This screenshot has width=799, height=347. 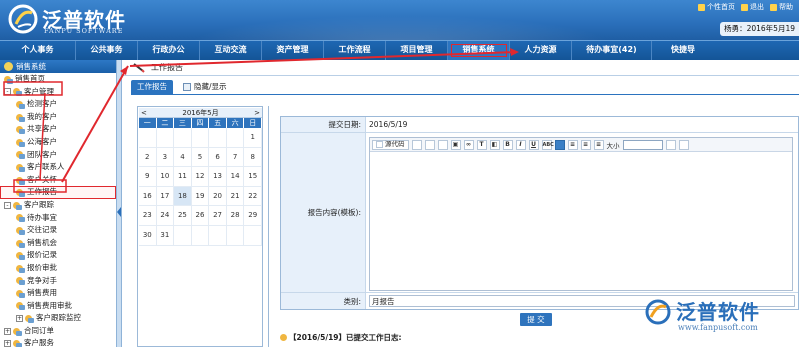 I want to click on underline-icon: U, so click(x=533, y=144).